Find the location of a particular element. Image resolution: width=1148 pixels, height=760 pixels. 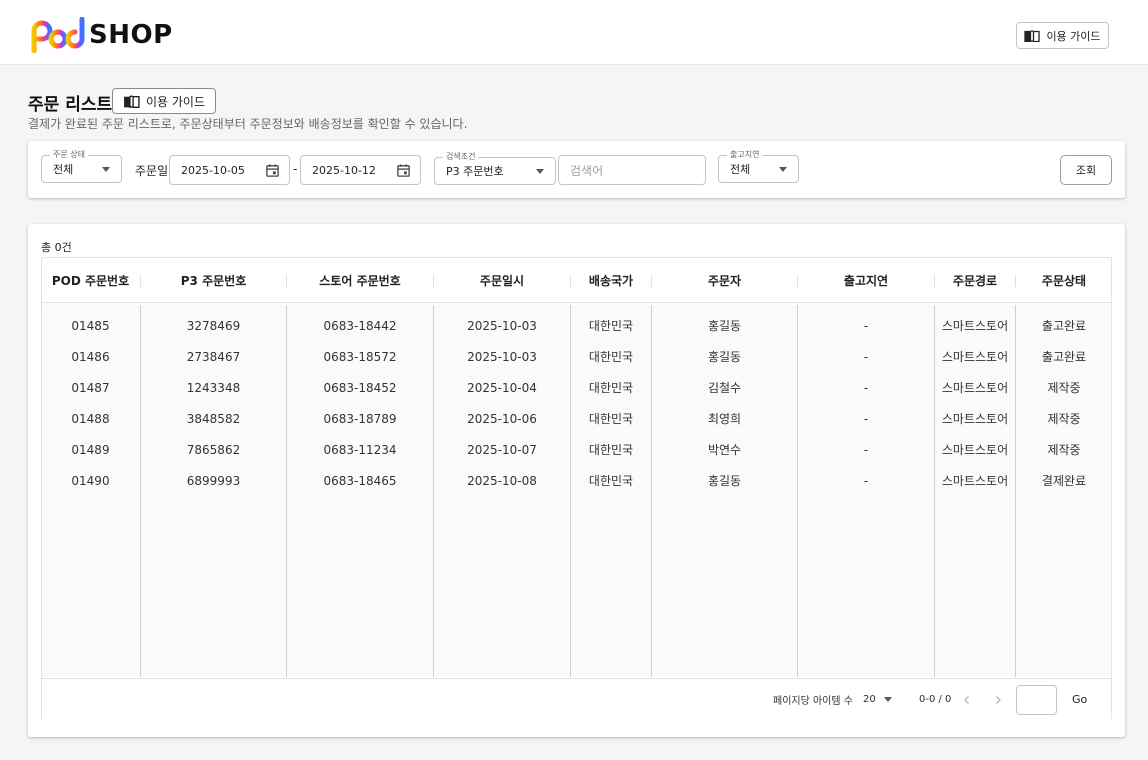

search-condition-select: 검색조건 P3 주문번호 is located at coordinates (495, 168).